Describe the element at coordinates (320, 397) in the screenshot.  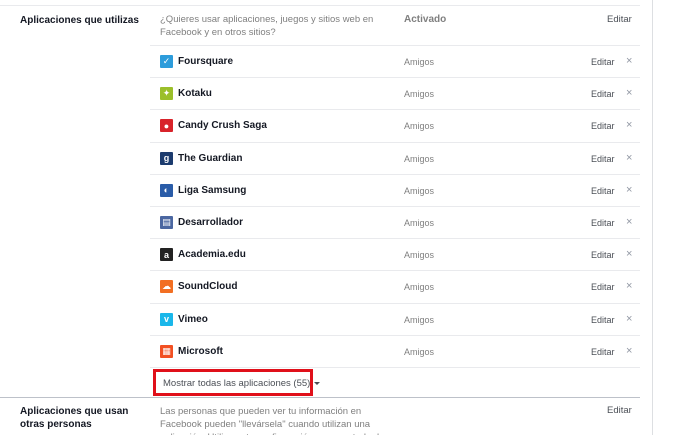
I see `section-divider` at that location.